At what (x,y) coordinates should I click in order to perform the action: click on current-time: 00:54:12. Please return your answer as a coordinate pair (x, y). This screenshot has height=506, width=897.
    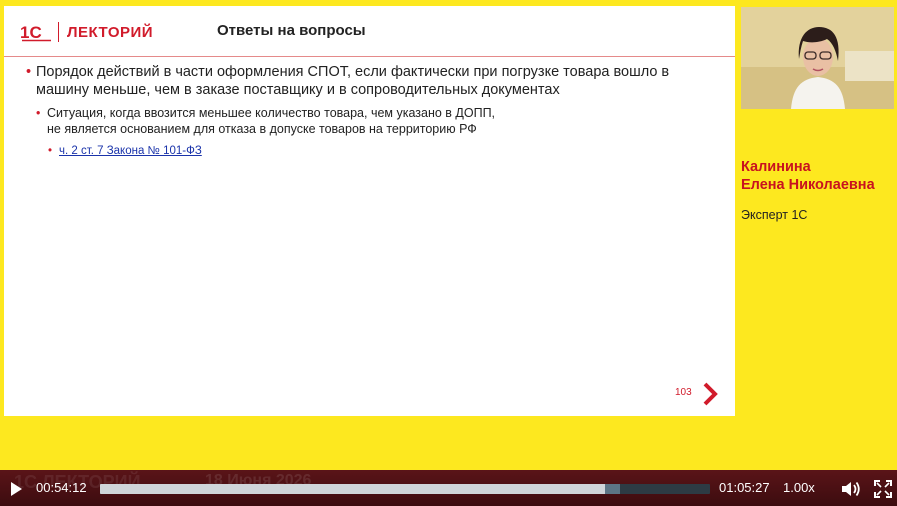
    Looking at the image, I should click on (61, 487).